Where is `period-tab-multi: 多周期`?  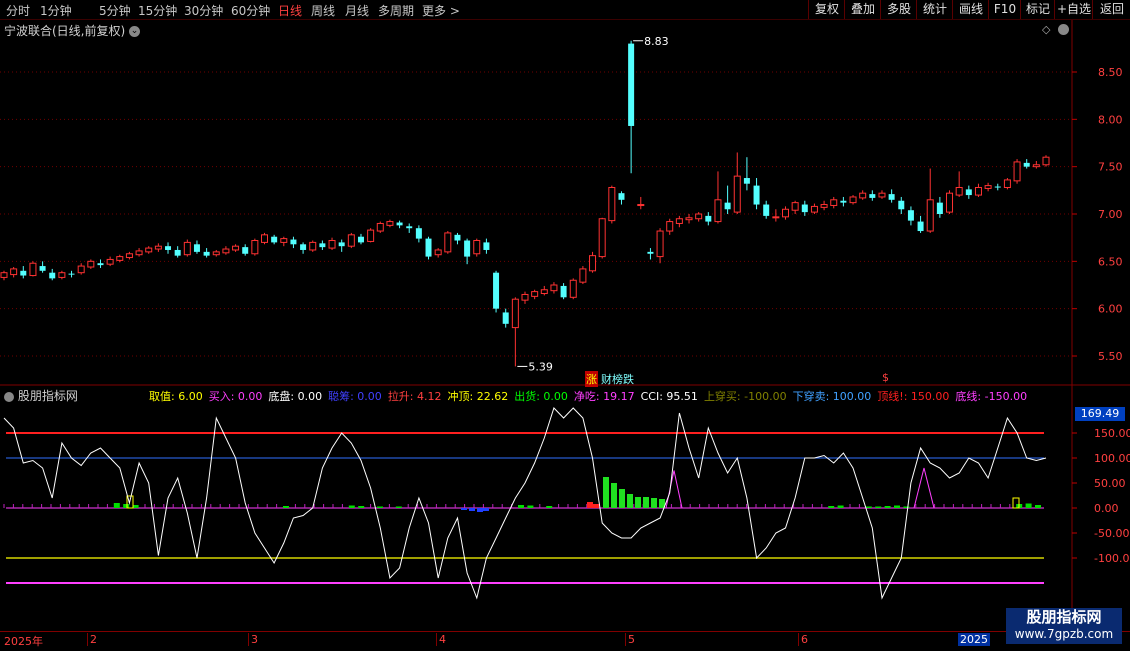 period-tab-multi: 多周期 is located at coordinates (396, 10).